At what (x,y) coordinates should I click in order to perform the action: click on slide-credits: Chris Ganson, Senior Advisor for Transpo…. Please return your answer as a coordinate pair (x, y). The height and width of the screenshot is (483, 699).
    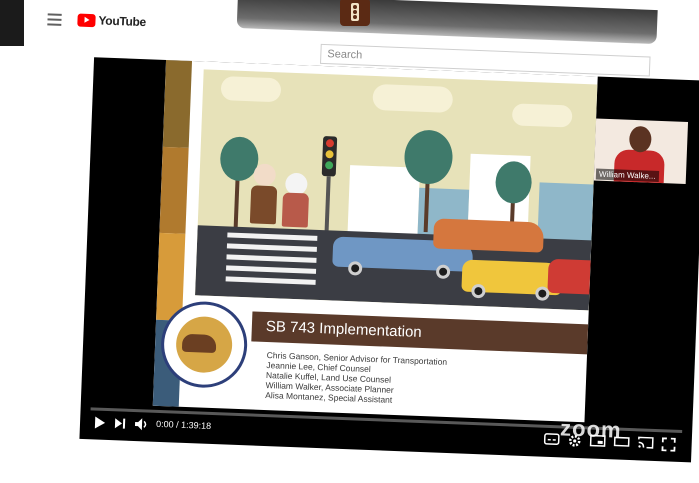
    Looking at the image, I should click on (356, 378).